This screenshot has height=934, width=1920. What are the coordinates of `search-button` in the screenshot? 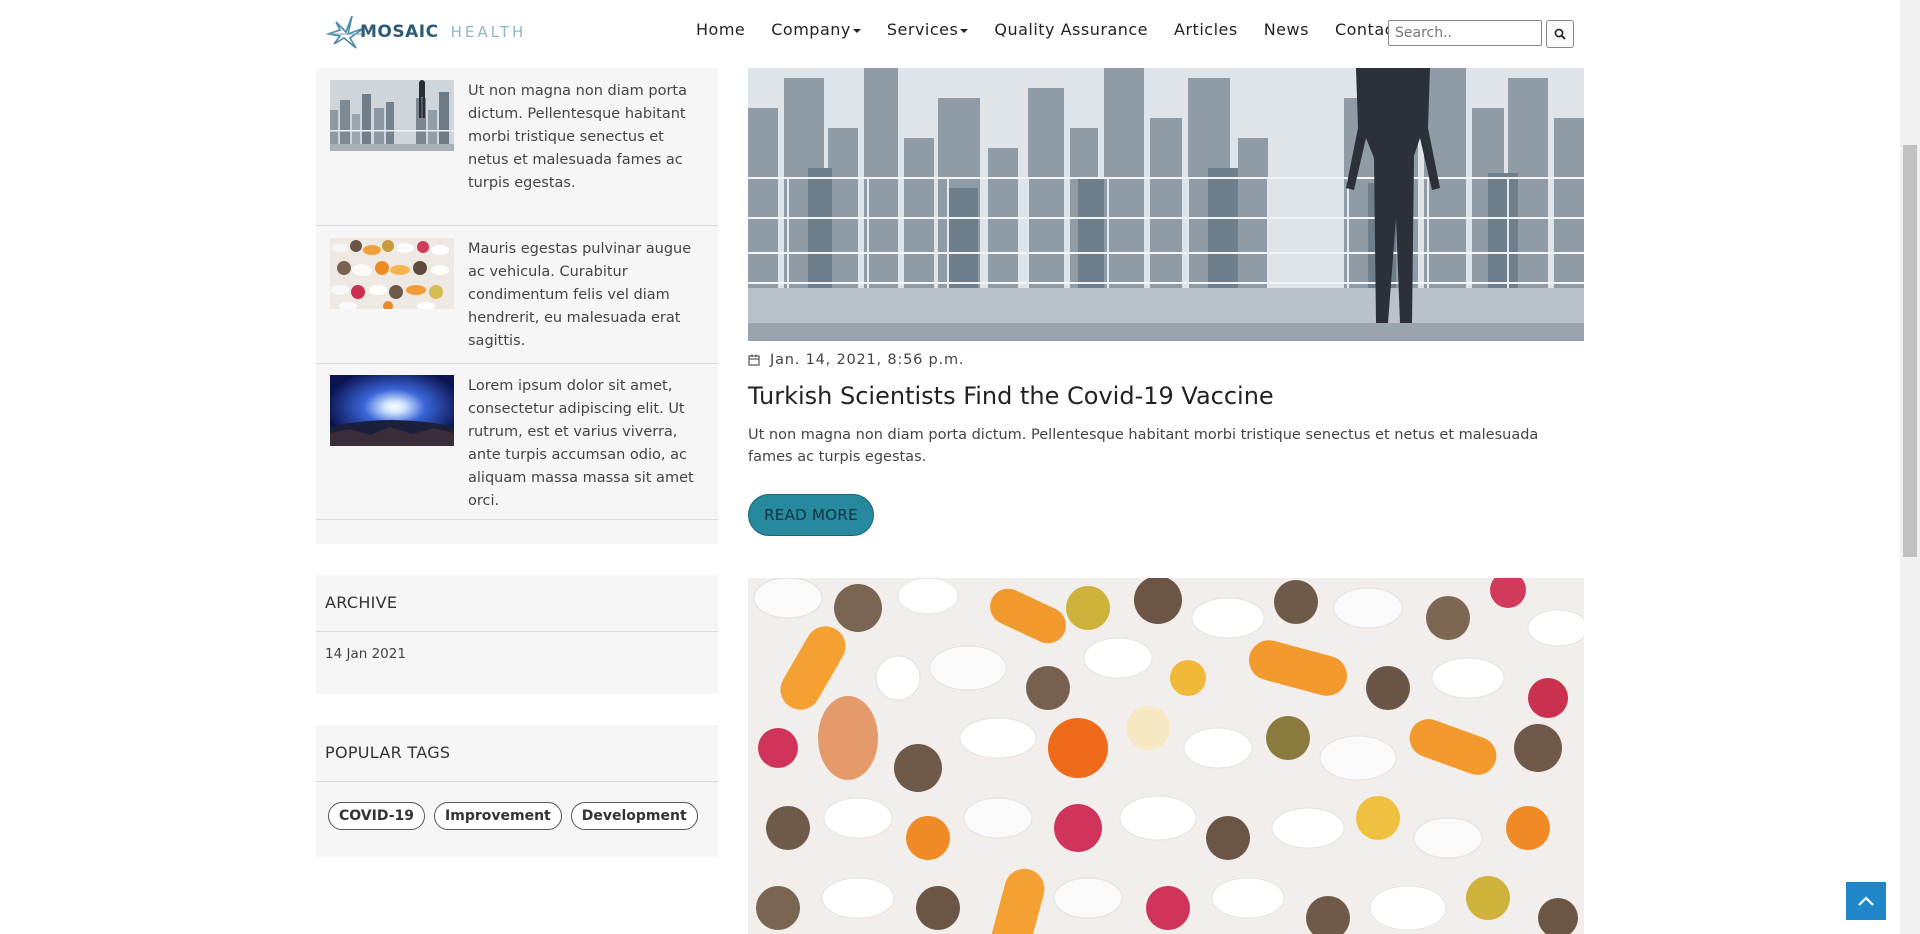 It's located at (1560, 34).